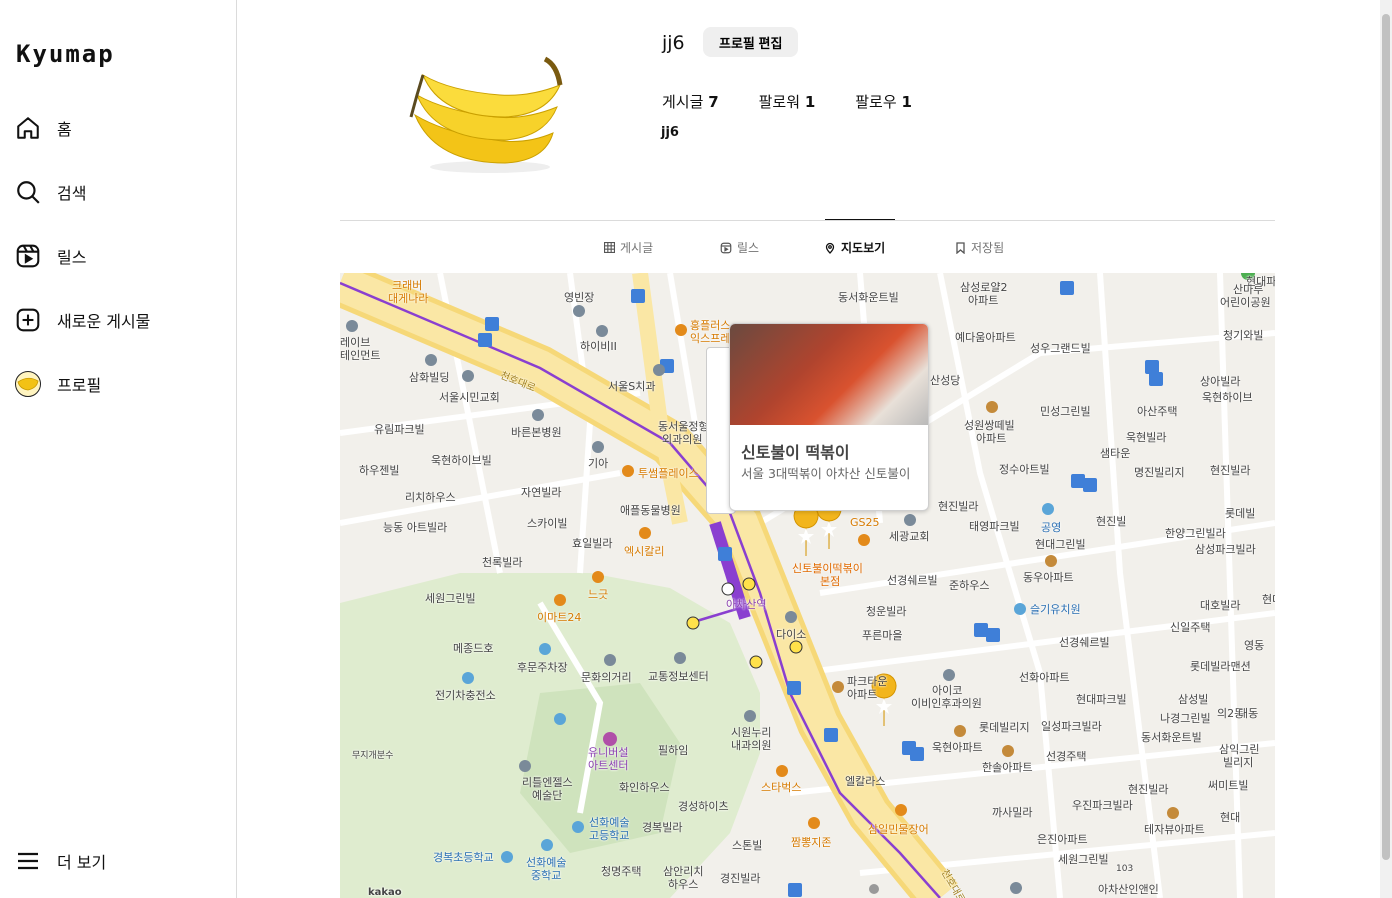 The width and height of the screenshot is (1392, 898). Describe the element at coordinates (957, 747) in the screenshot. I see `map-label: 욱현아파트` at that location.